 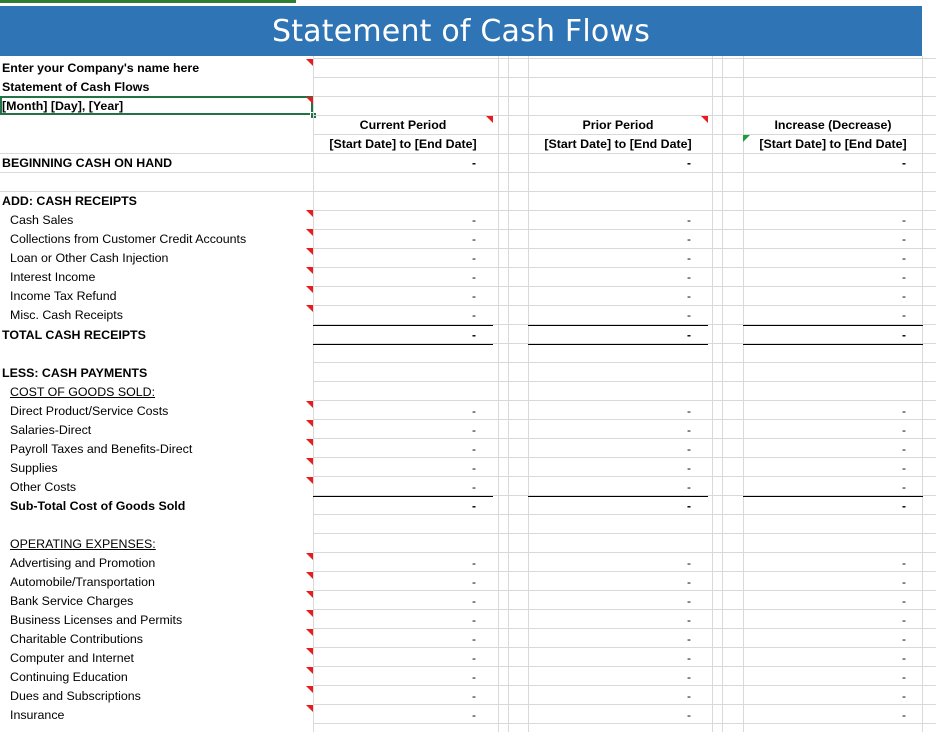 I want to click on row-label: Income Tax Refund, so click(x=63, y=296).